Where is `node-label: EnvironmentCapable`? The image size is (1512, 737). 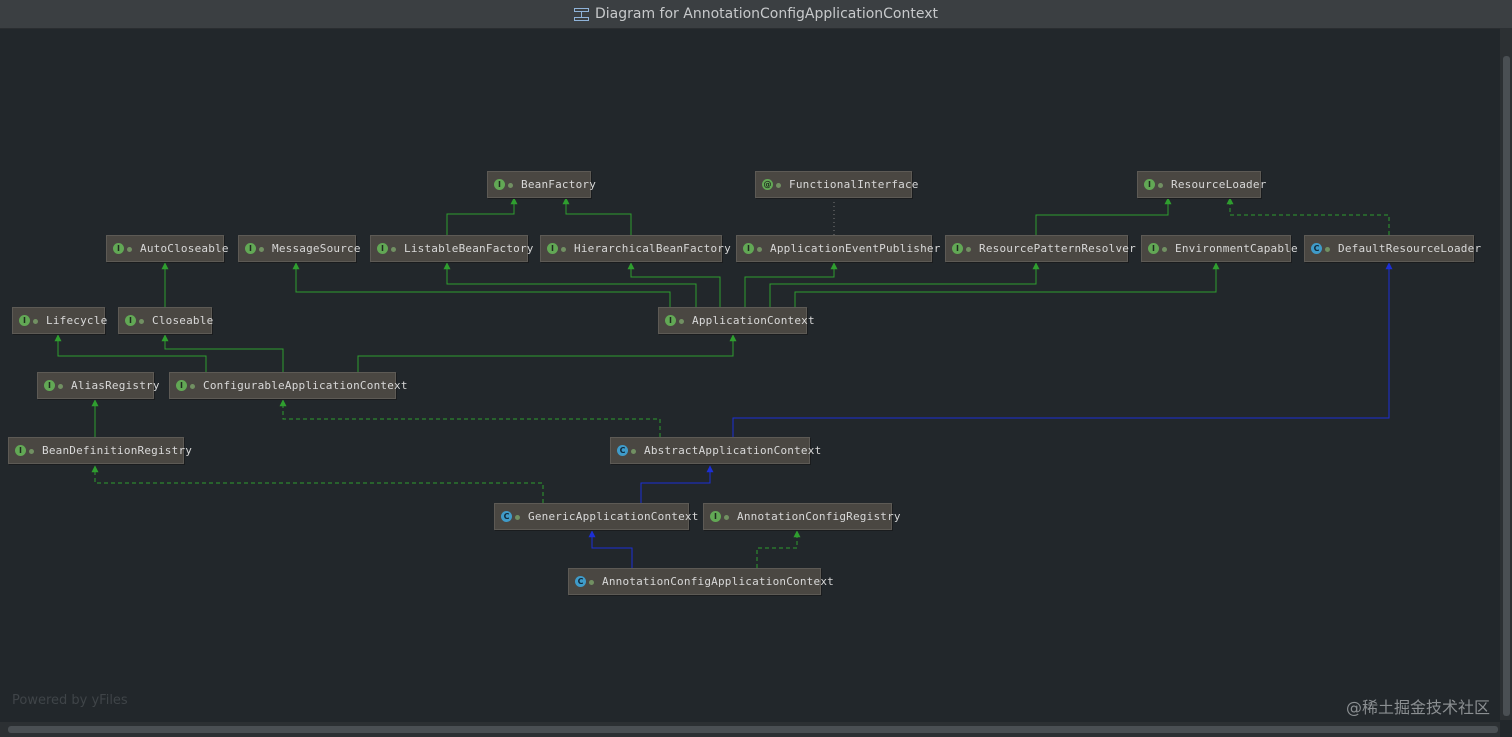 node-label: EnvironmentCapable is located at coordinates (1236, 248).